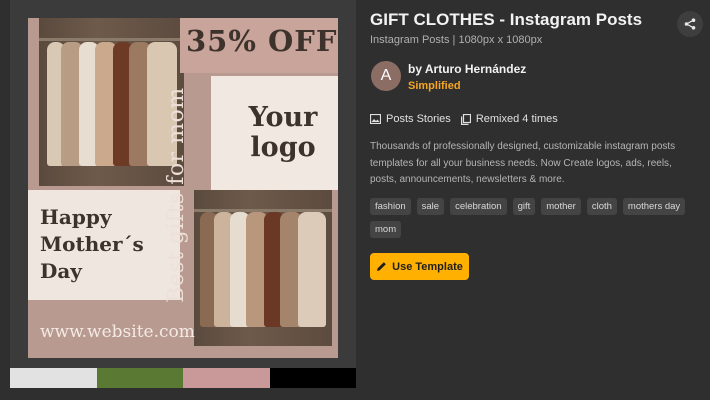 The width and height of the screenshot is (710, 400). I want to click on greeting-text: Happy Mother´s Day, so click(109, 244).